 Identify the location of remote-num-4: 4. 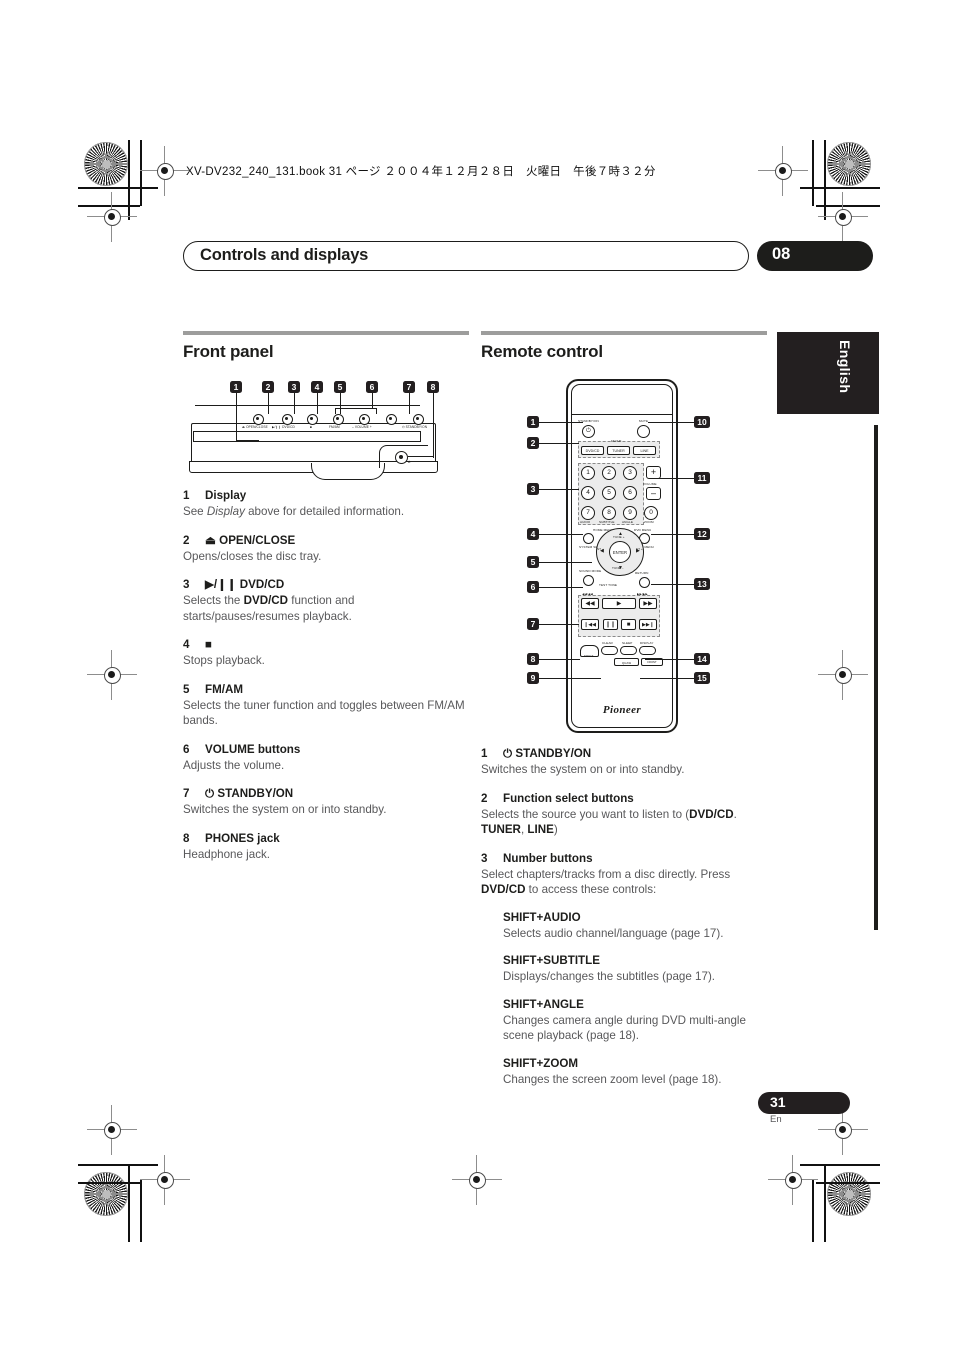
(588, 493).